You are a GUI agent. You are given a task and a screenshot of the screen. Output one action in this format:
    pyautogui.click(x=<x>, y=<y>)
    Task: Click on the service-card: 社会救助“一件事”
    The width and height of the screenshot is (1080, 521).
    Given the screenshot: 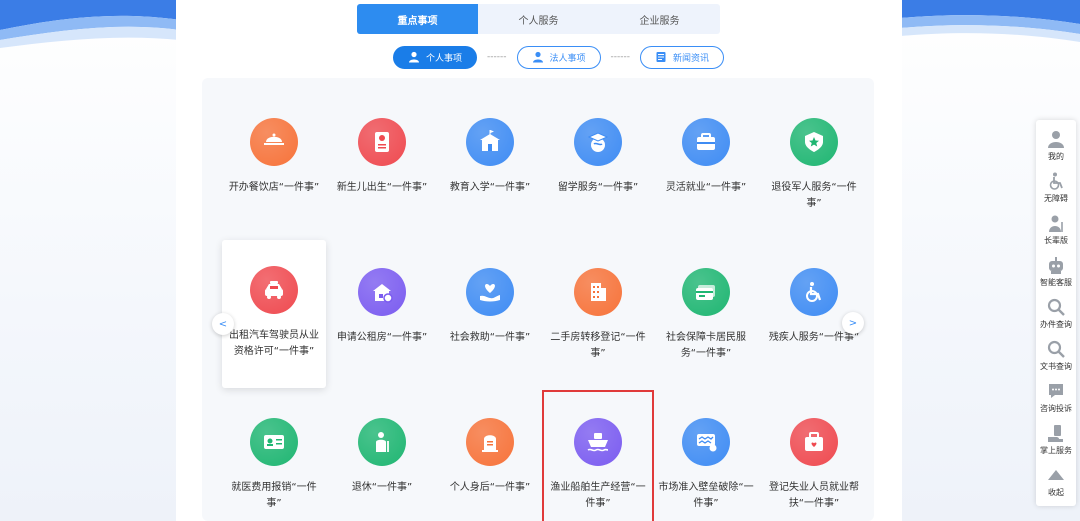 What is the action you would take?
    pyautogui.click(x=490, y=317)
    